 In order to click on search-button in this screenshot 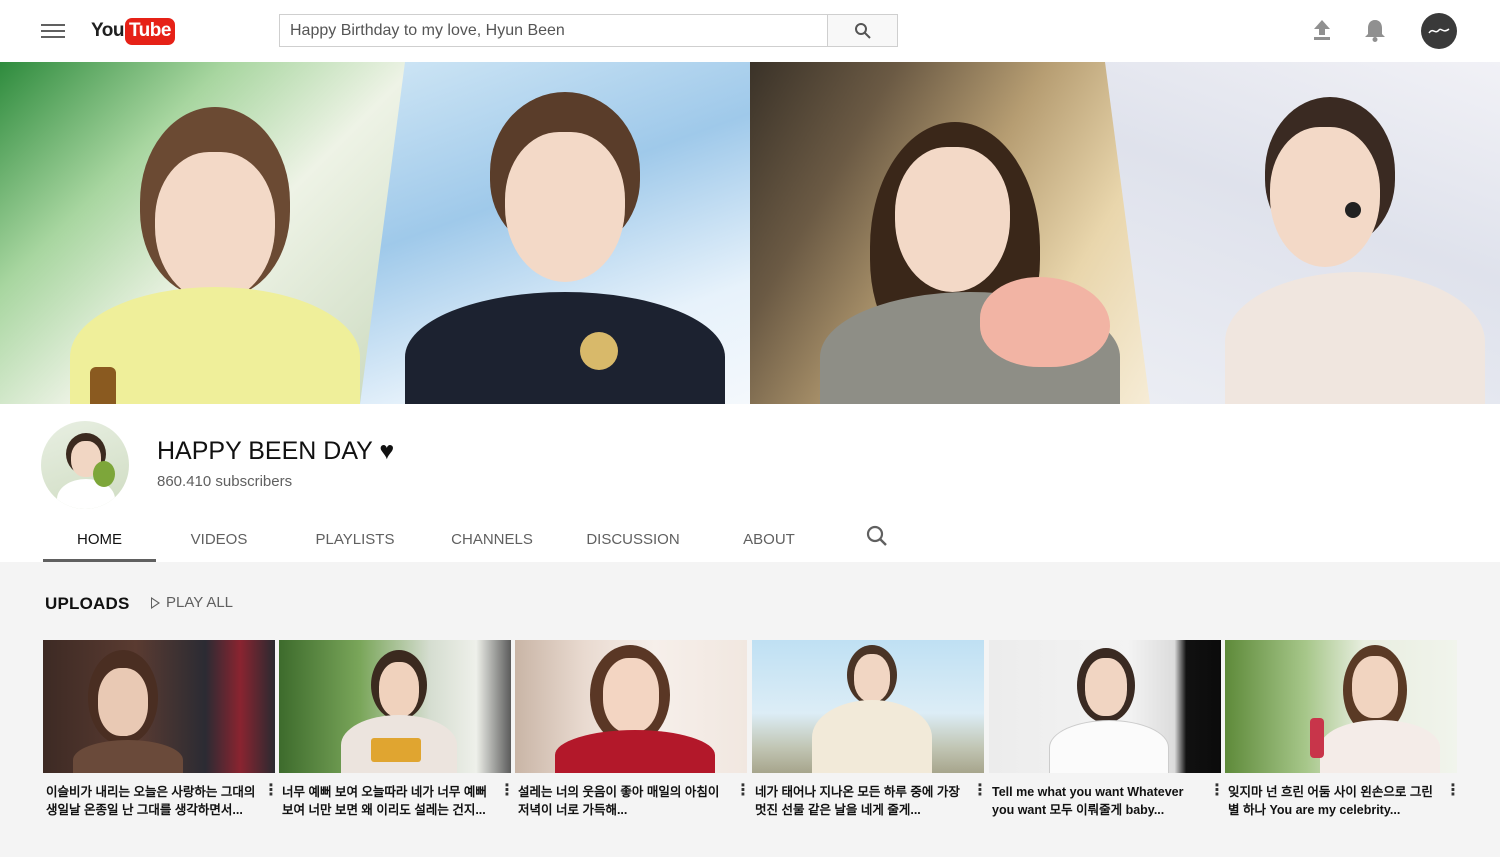, I will do `click(862, 30)`.